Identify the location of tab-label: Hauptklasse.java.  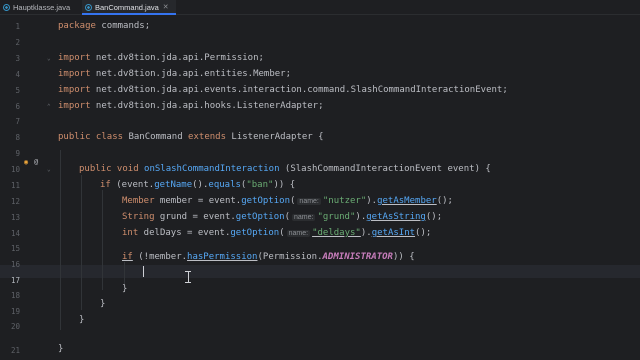
(42, 7).